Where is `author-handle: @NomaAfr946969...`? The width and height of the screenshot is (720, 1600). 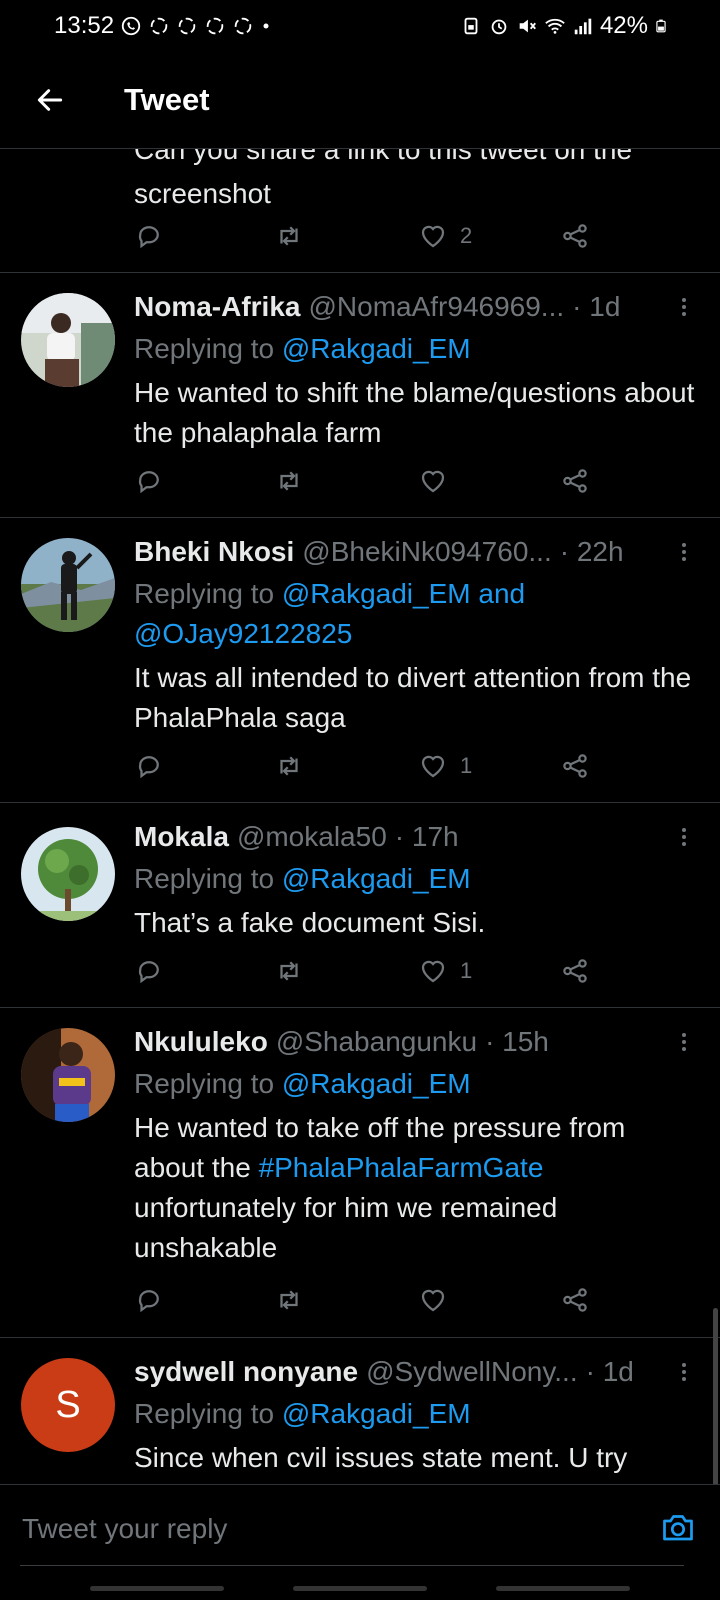
author-handle: @NomaAfr946969... is located at coordinates (436, 307).